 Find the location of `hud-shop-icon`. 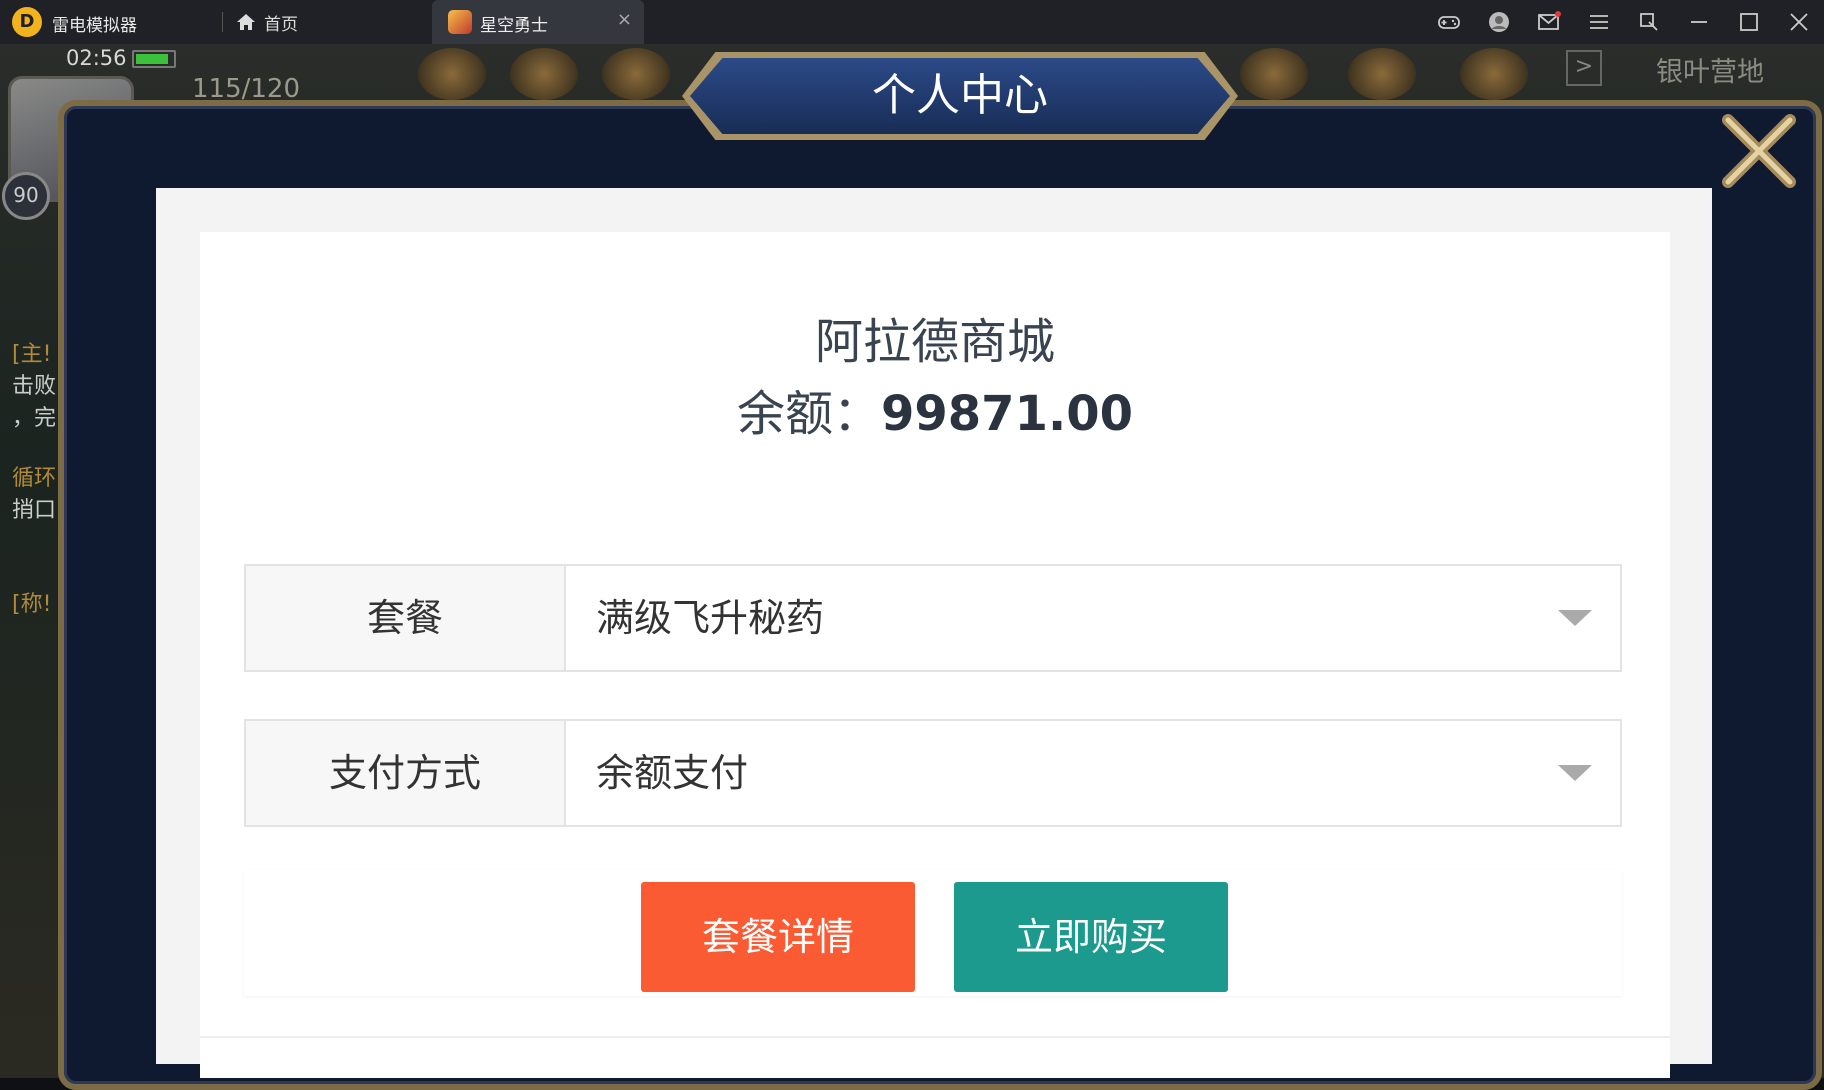

hud-shop-icon is located at coordinates (1382, 74).